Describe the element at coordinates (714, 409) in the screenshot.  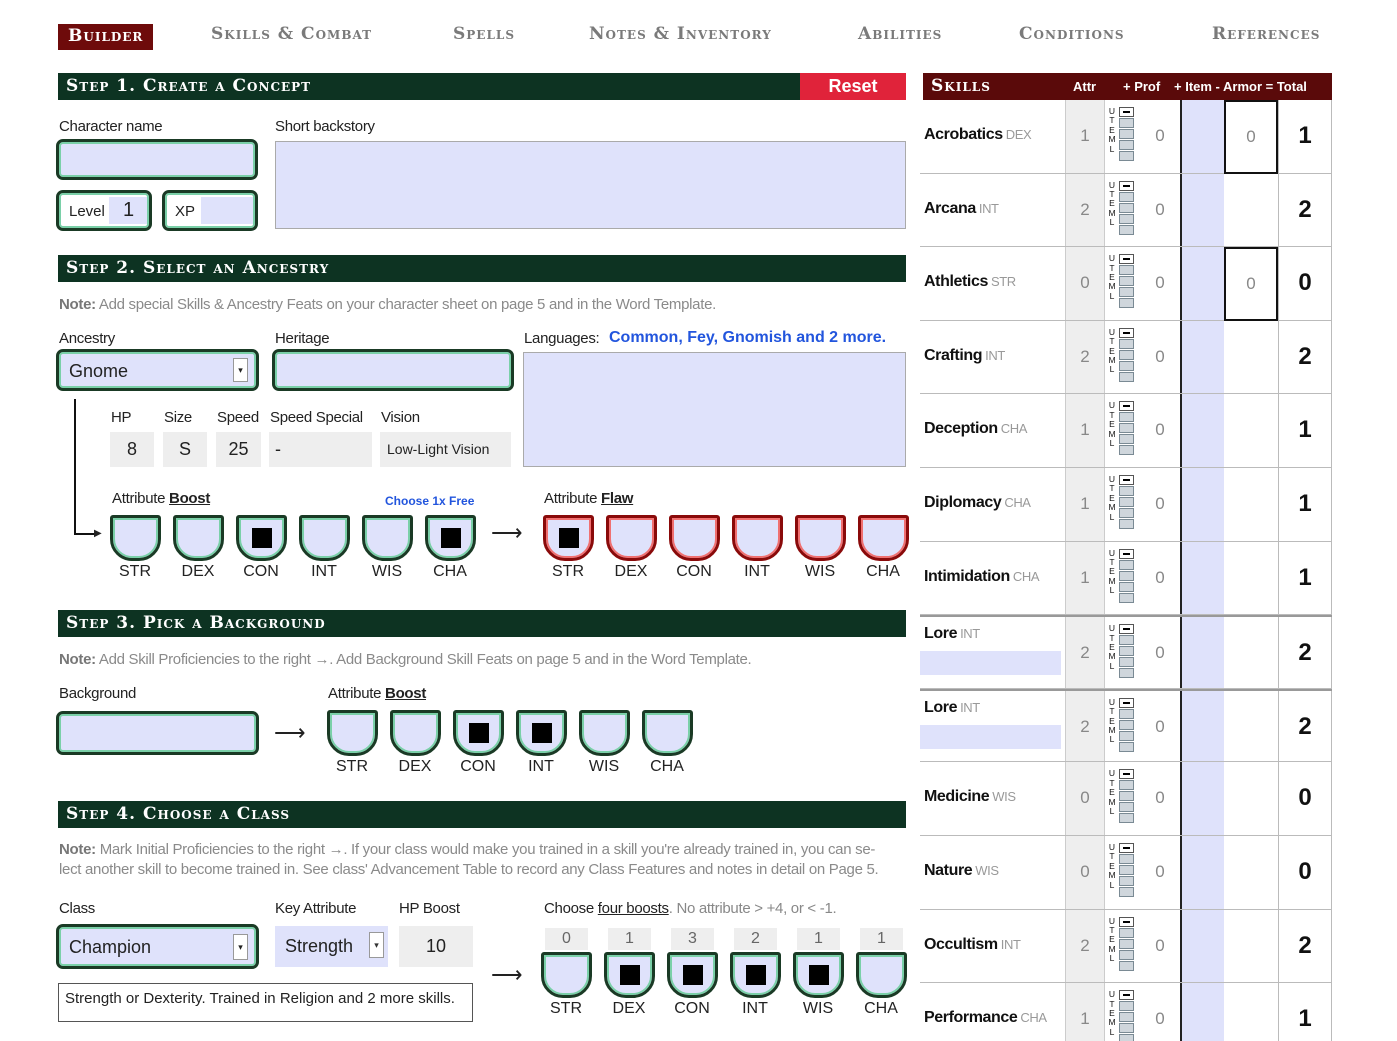
I see `languages-input` at that location.